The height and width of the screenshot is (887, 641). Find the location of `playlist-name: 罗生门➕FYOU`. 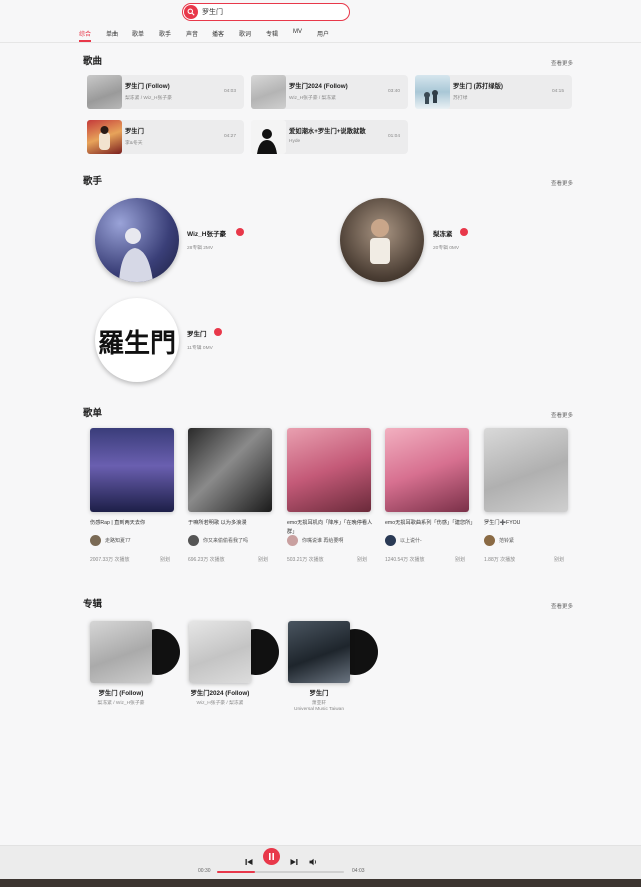

playlist-name: 罗生门➕FYOU is located at coordinates (529, 523).